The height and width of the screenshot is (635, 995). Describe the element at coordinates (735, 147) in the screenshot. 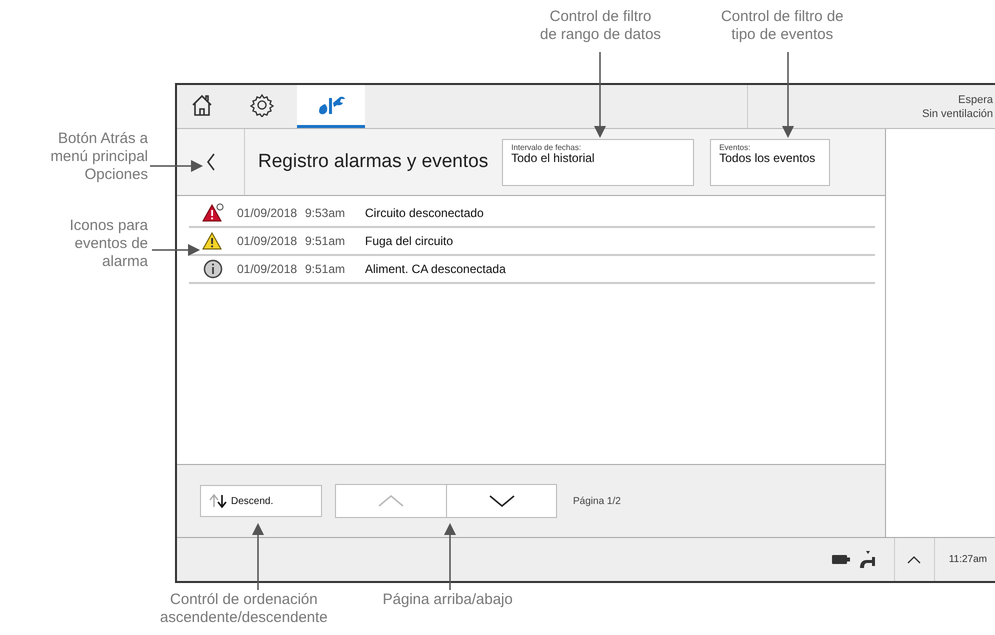

I see `filter-label: Eventos:` at that location.